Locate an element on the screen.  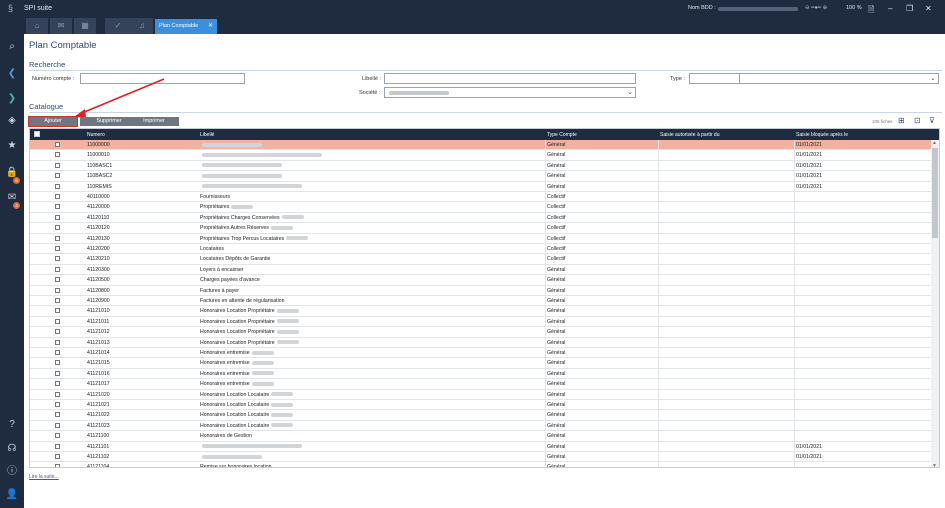
table-row: 40110000 Fournisseurs Collectif is located at coordinates (481, 197).